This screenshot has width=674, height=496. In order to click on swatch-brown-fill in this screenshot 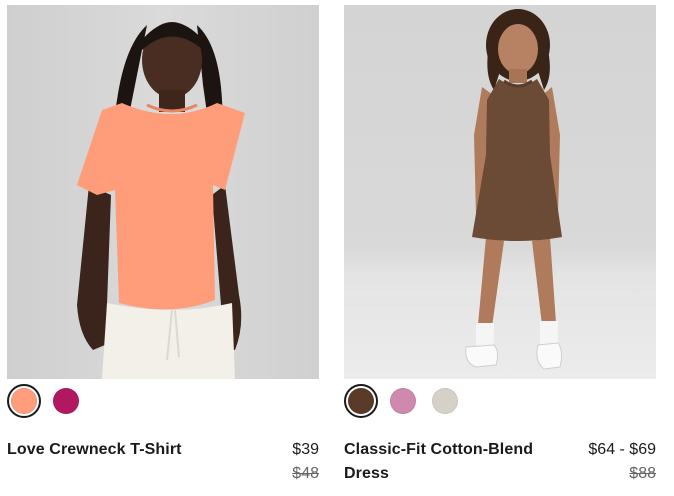, I will do `click(361, 401)`.